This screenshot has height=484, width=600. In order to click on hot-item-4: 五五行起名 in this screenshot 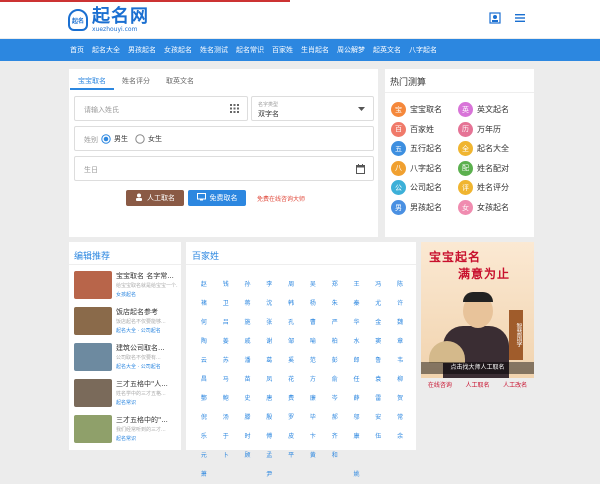, I will do `click(416, 149)`.